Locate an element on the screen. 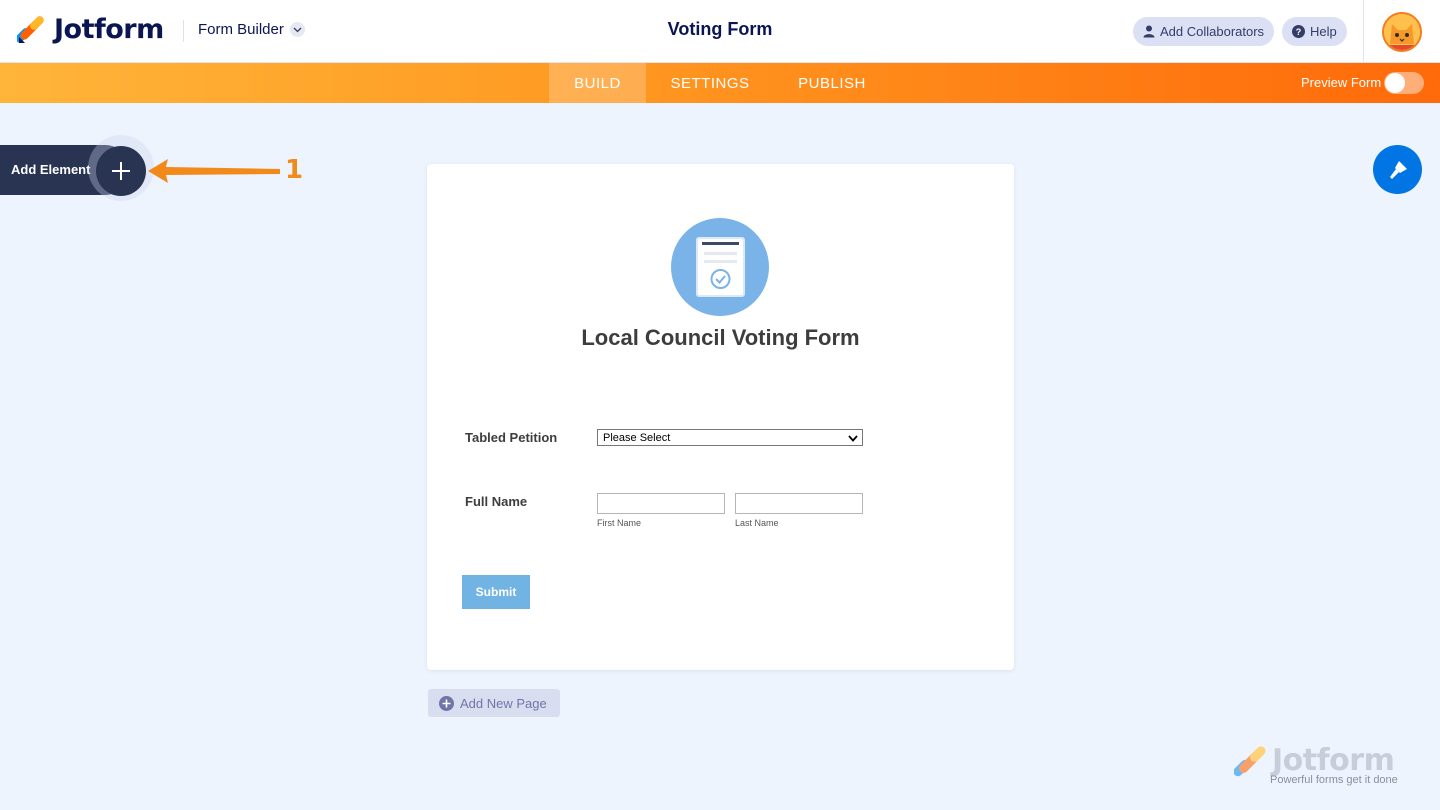  help-button: ? Help is located at coordinates (1314, 31).